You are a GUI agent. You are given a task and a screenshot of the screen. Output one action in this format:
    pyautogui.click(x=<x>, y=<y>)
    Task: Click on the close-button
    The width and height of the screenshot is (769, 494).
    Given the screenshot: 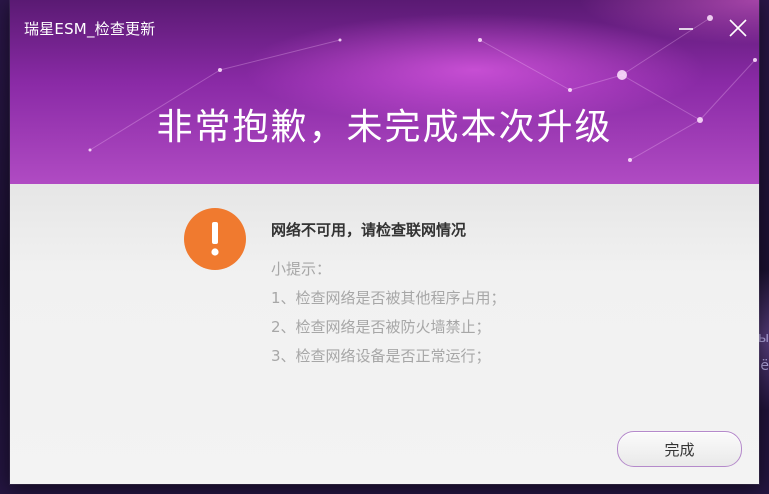 What is the action you would take?
    pyautogui.click(x=738, y=28)
    